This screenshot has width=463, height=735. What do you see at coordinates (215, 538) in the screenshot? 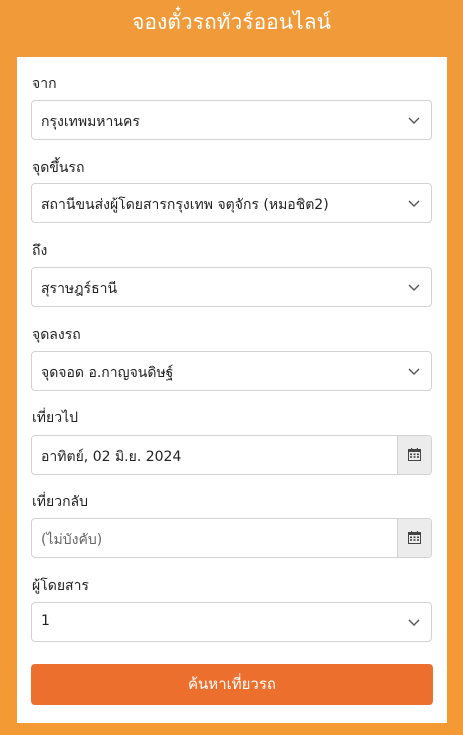
I see `return-date-input: (ไม่บังคับ)` at bounding box center [215, 538].